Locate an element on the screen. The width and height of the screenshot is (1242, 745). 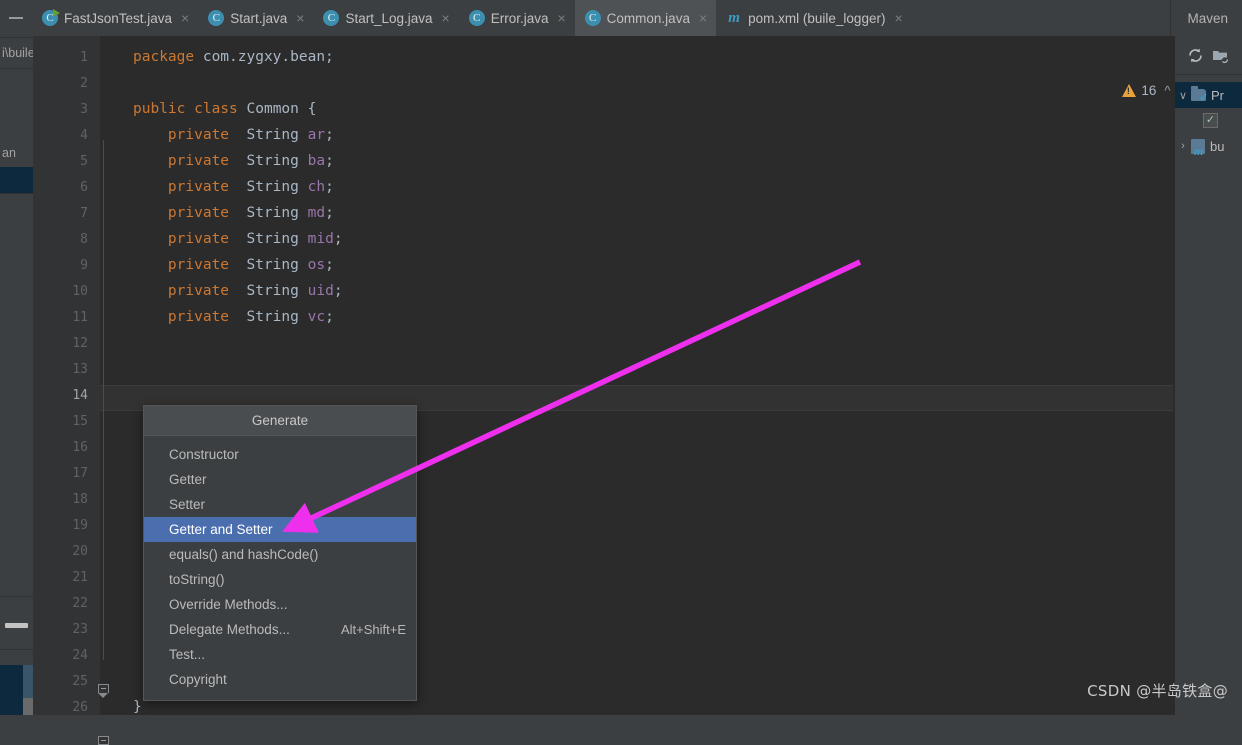
project-tool-window-clipped: i\buile an is located at coordinates (17, 375).